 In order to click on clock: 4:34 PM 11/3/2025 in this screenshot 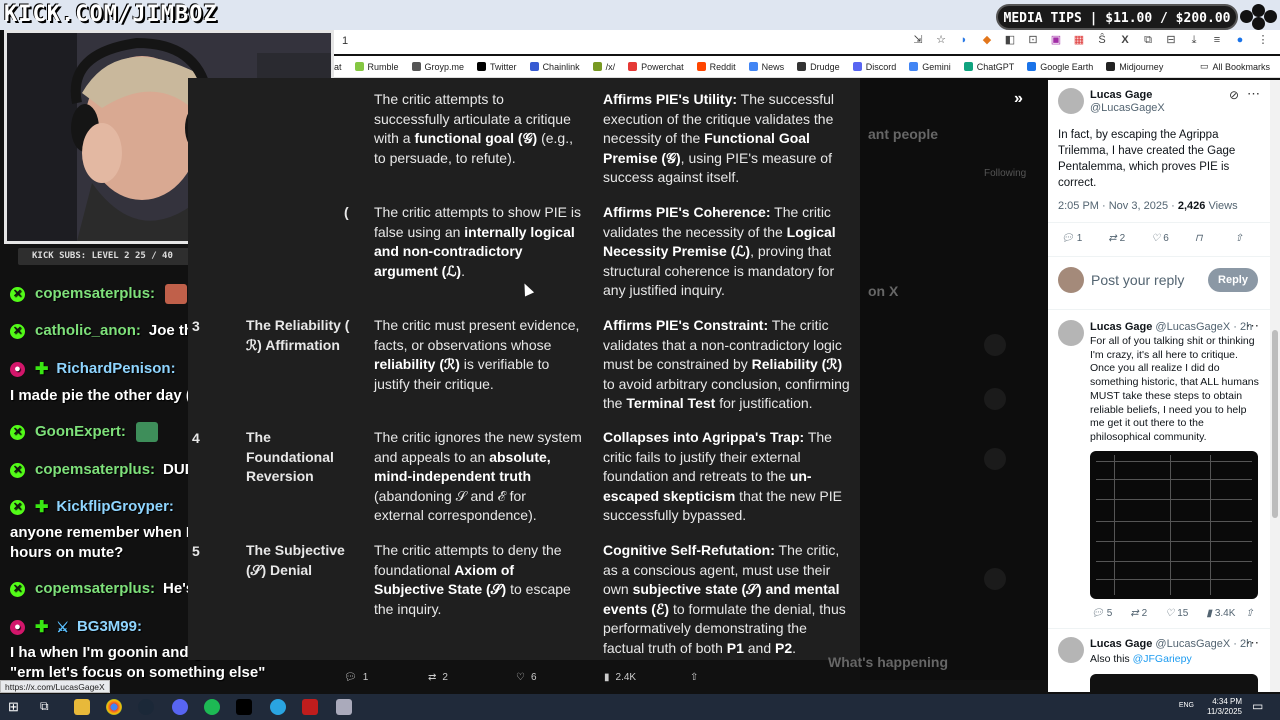, I will do `click(1224, 707)`.